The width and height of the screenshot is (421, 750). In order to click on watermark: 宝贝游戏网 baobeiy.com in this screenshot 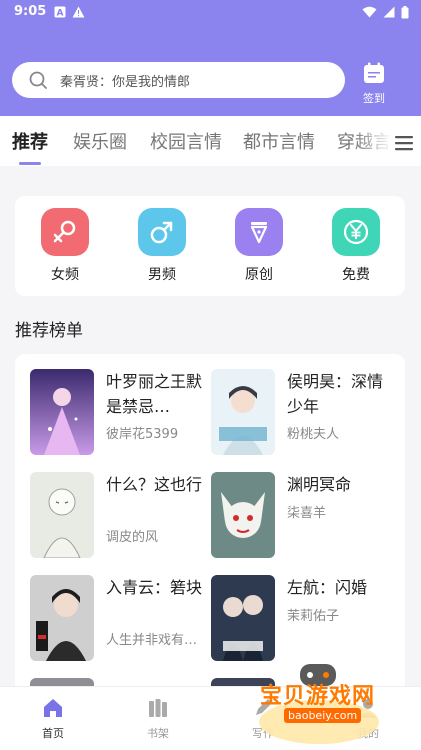, I will do `click(319, 704)`.